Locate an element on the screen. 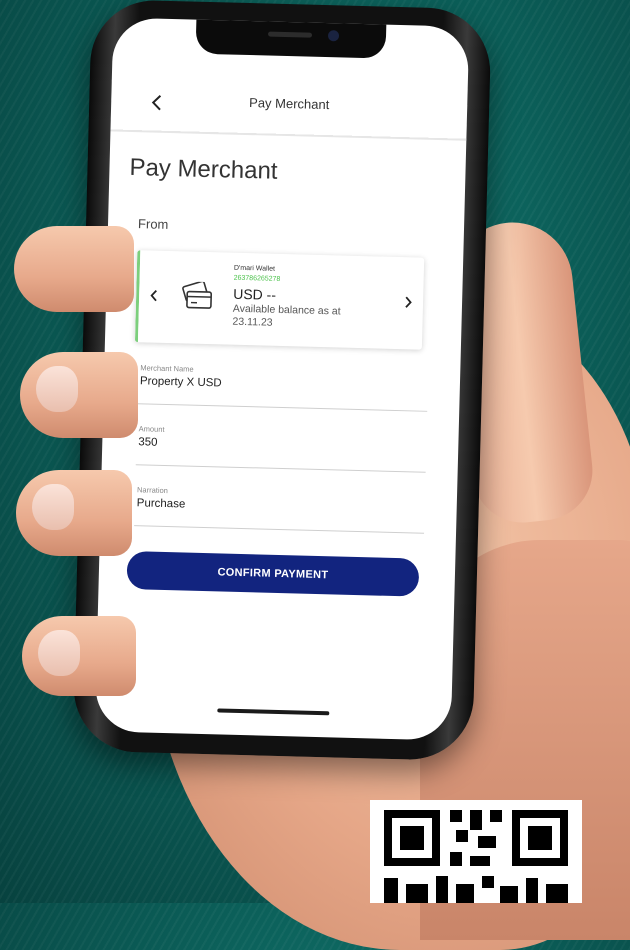 The height and width of the screenshot is (950, 630). wallet-balance: USD -- is located at coordinates (254, 294).